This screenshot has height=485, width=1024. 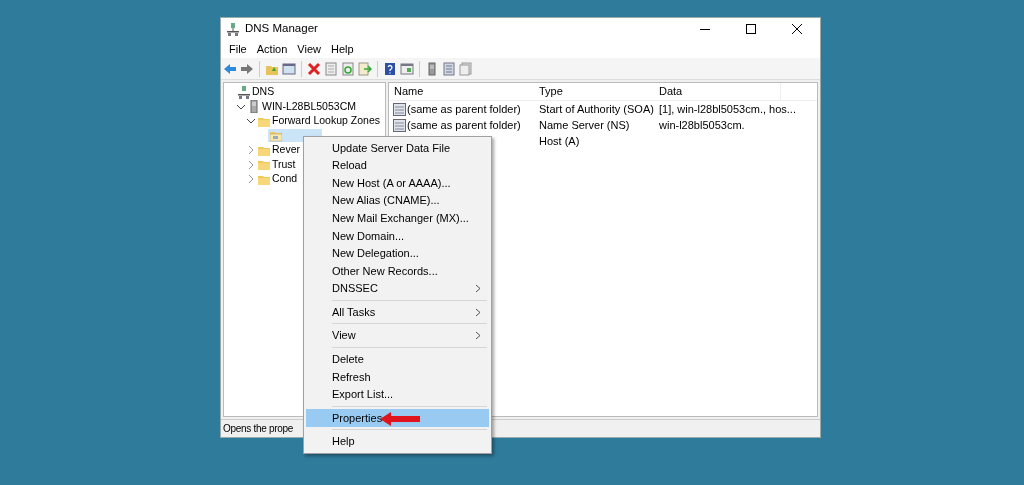 What do you see at coordinates (272, 49) in the screenshot?
I see `menu-item: Action` at bounding box center [272, 49].